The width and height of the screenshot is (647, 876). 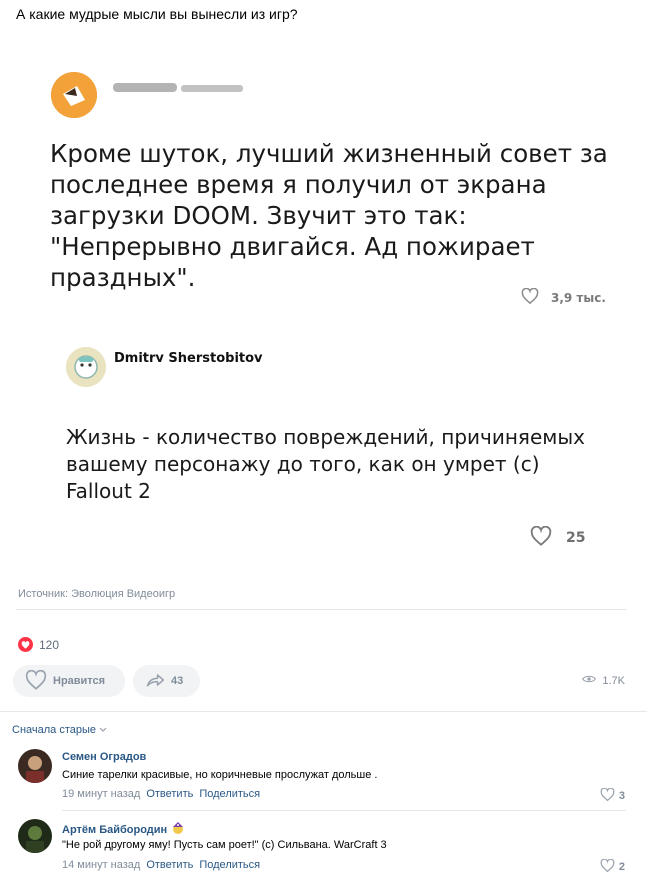 I want to click on eye-icon, so click(x=589, y=680).